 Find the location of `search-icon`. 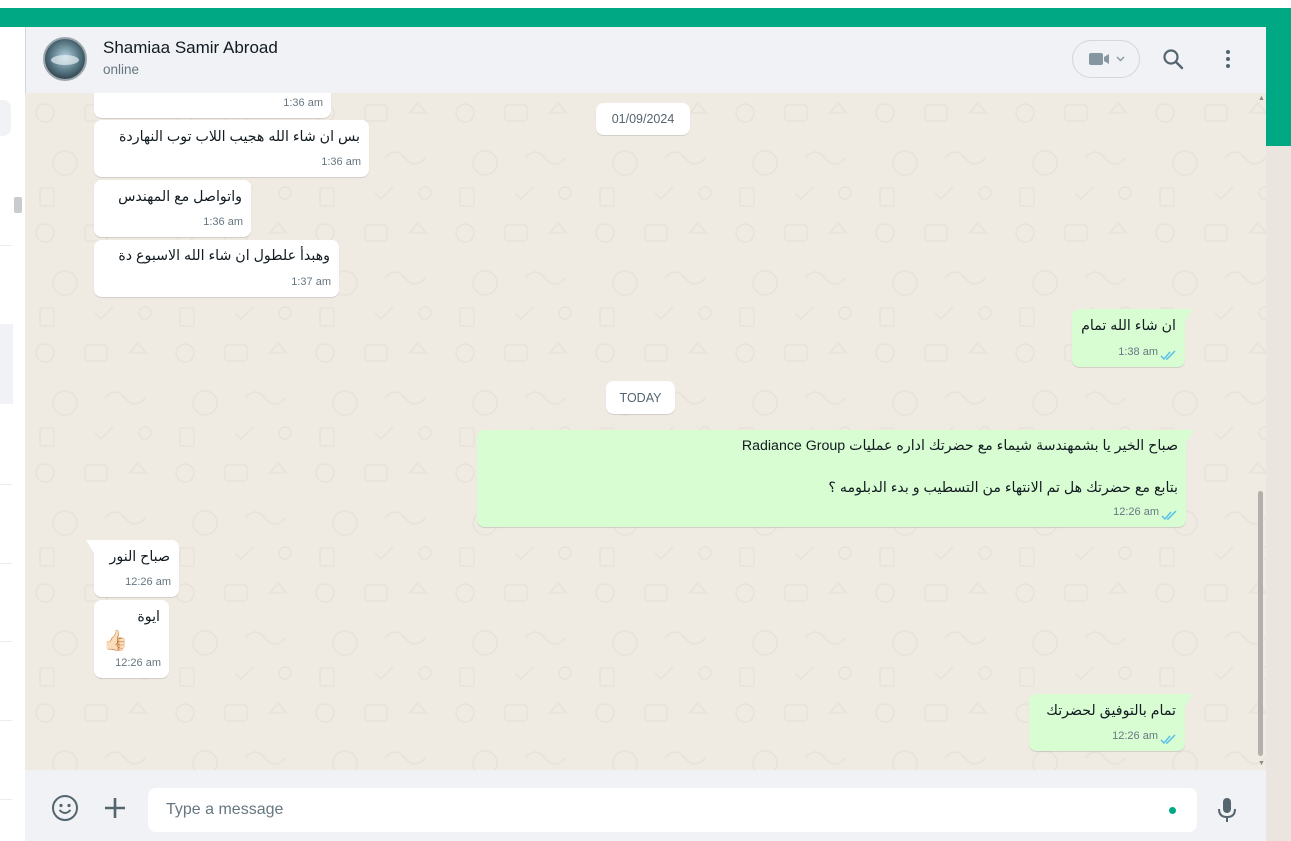

search-icon is located at coordinates (1173, 59).